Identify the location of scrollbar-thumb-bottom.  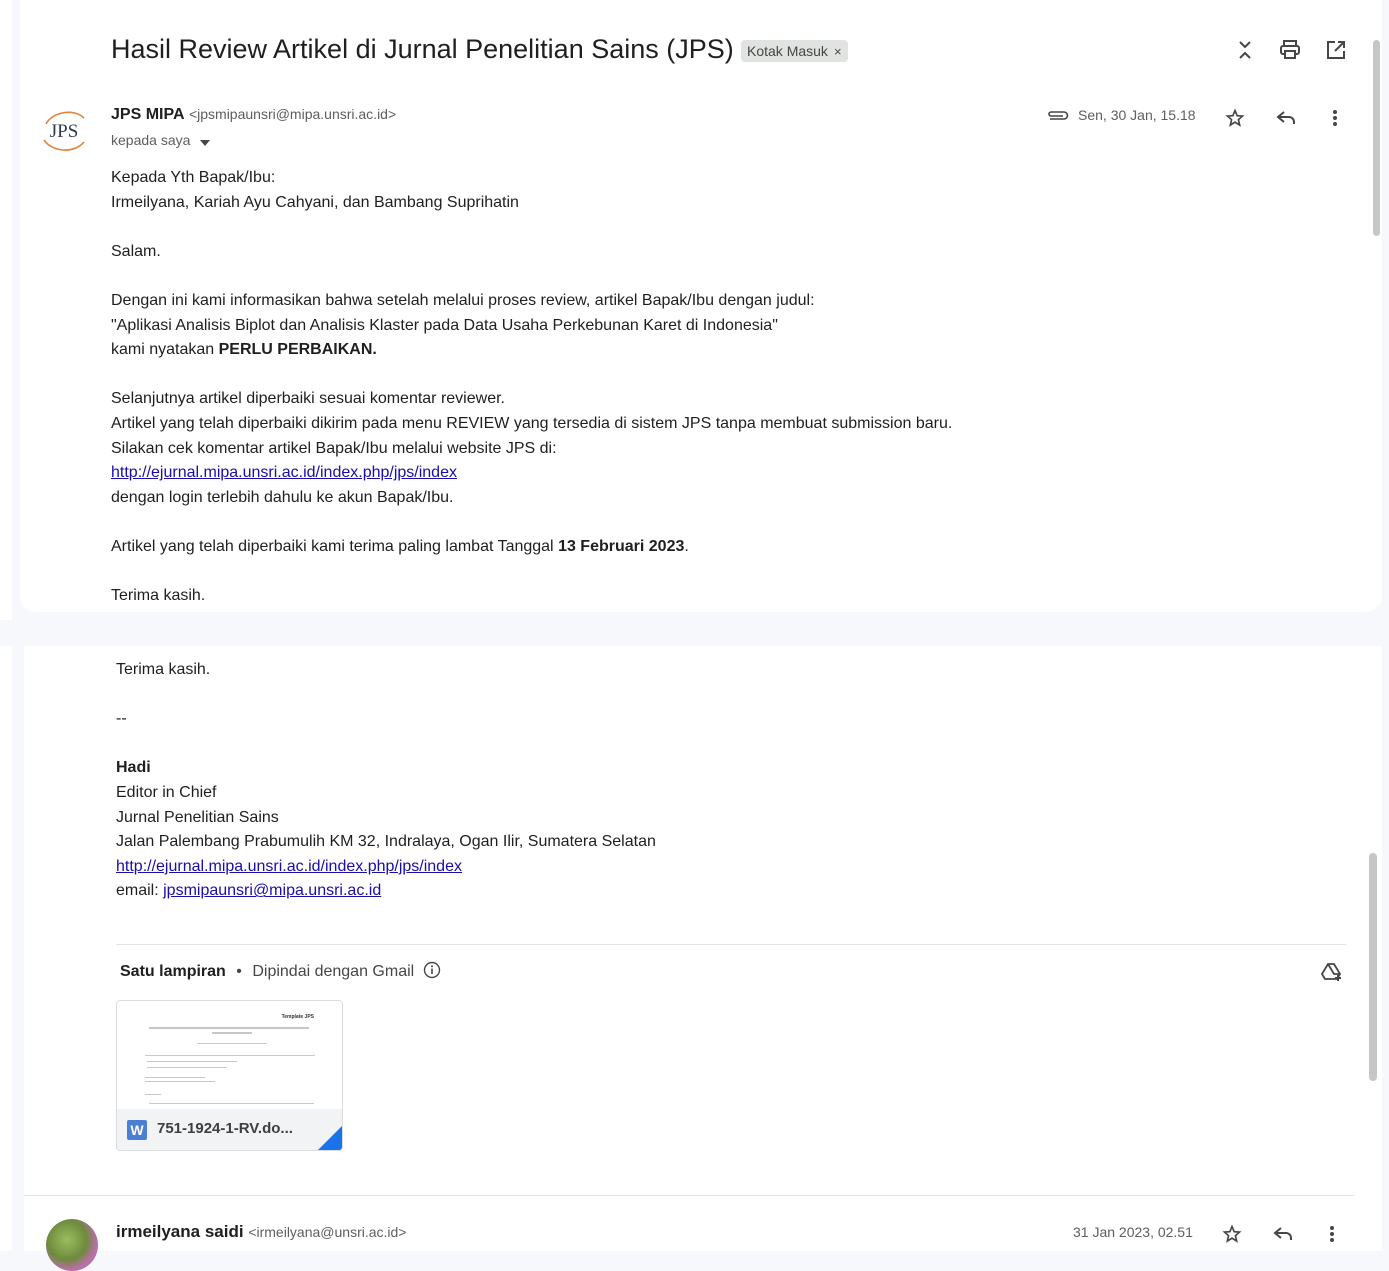
(1373, 967).